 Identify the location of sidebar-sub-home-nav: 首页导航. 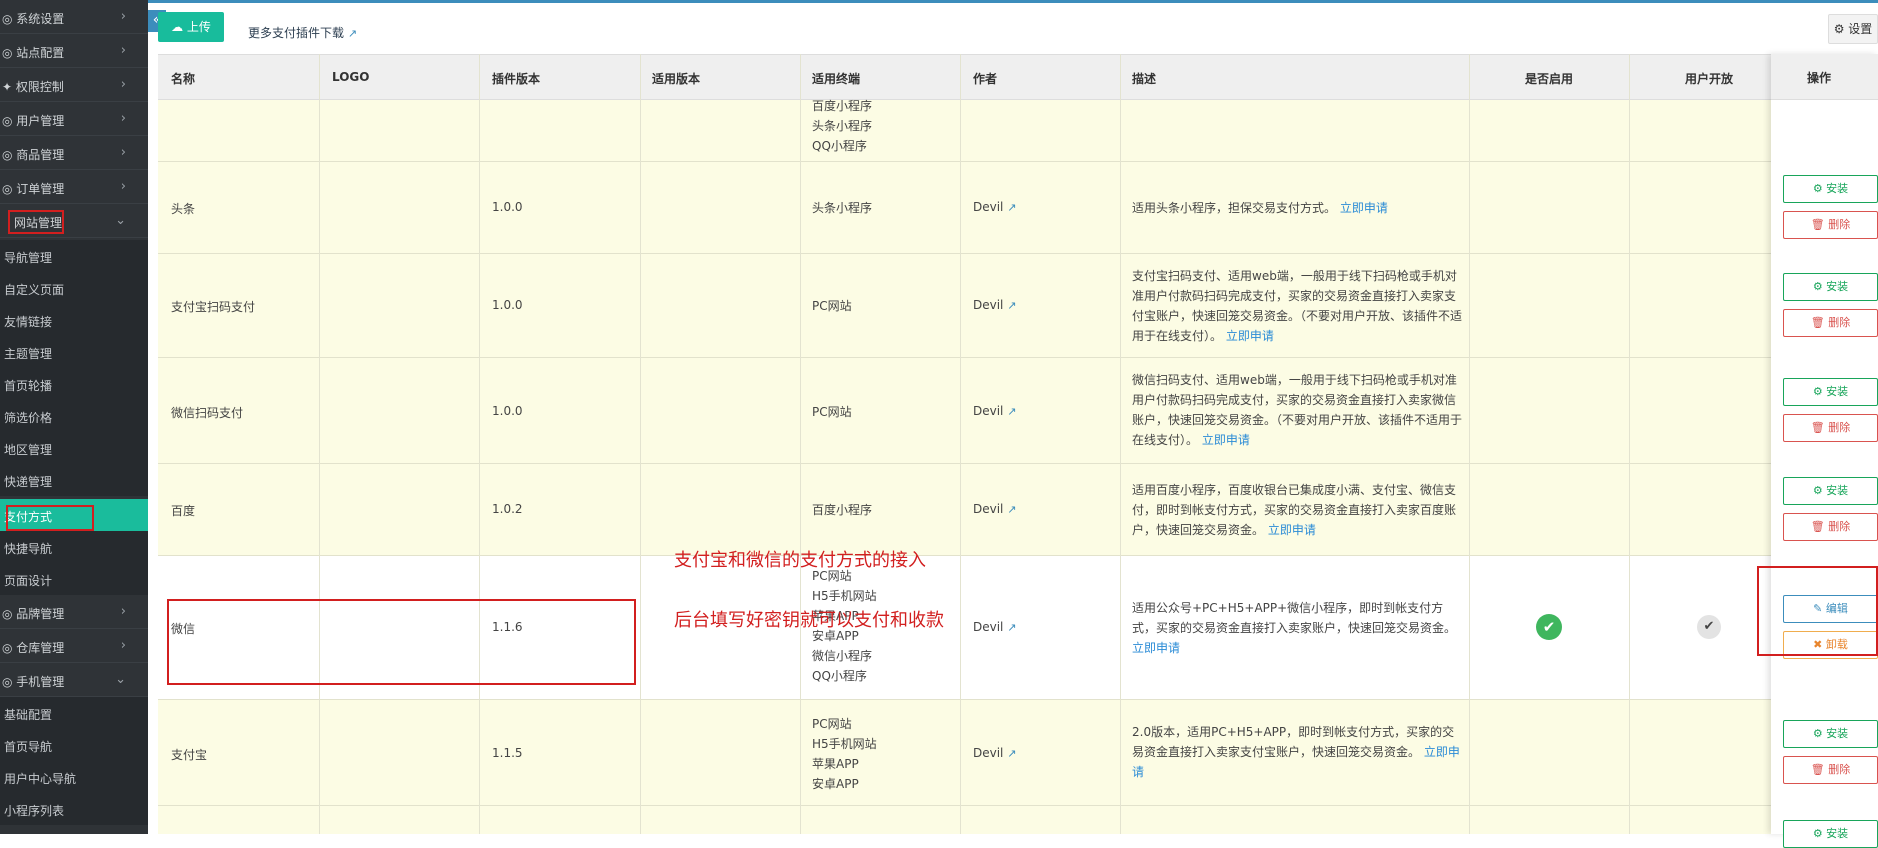
(74, 745).